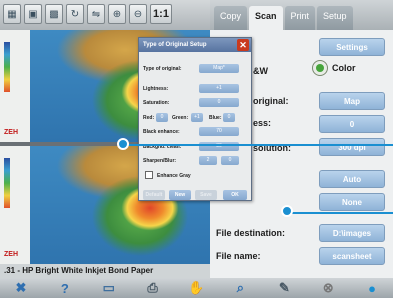  What do you see at coordinates (160, 161) in the screenshot?
I see `sharpen-blur-label: Sharpen/Blur:` at bounding box center [160, 161].